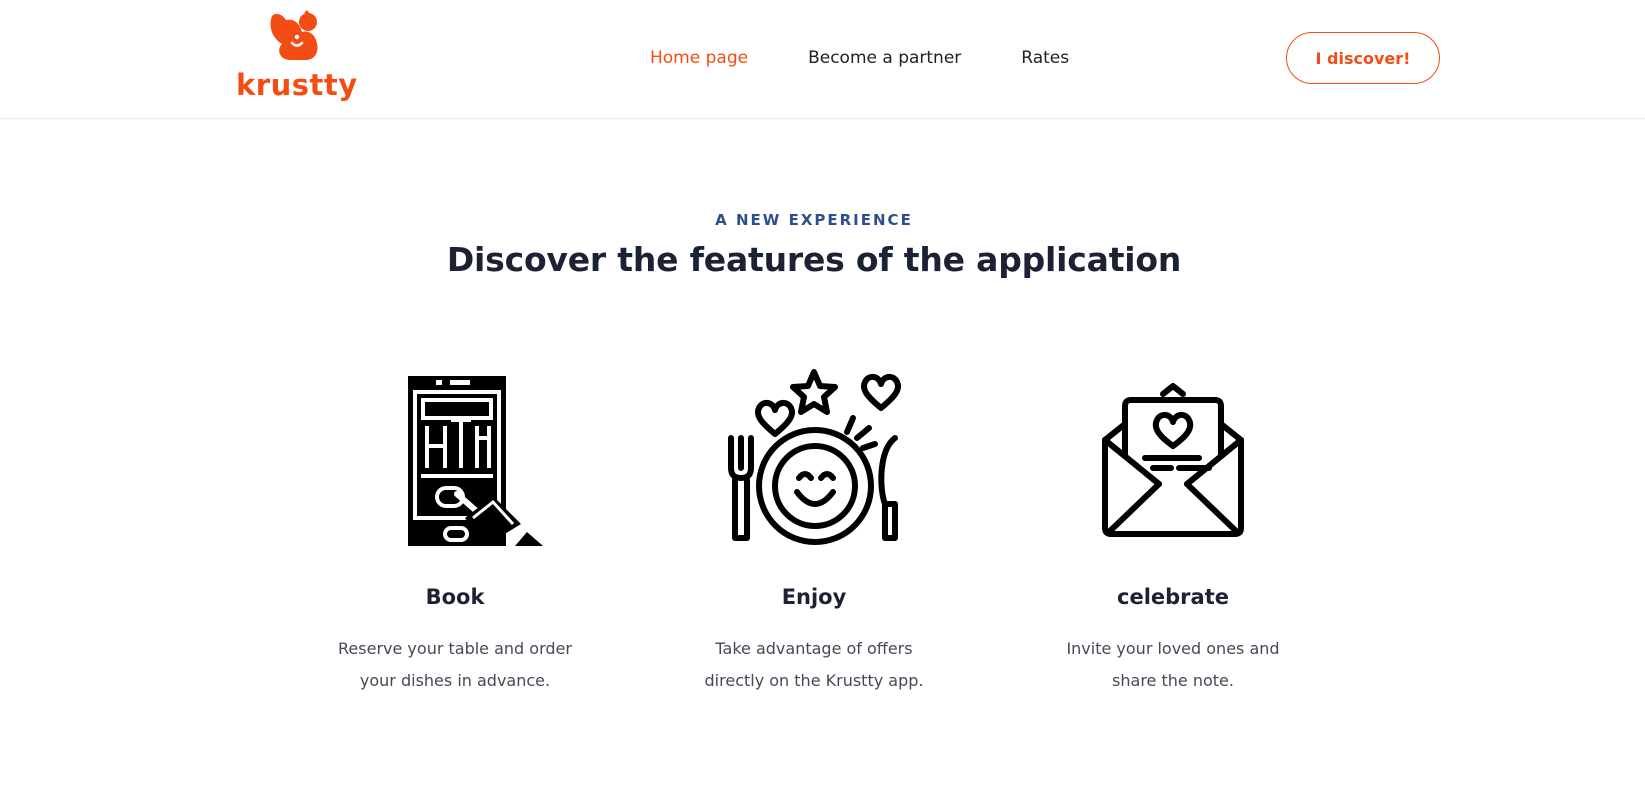  Describe the element at coordinates (814, 259) in the screenshot. I see `section-heading: Discover the features of the application` at that location.